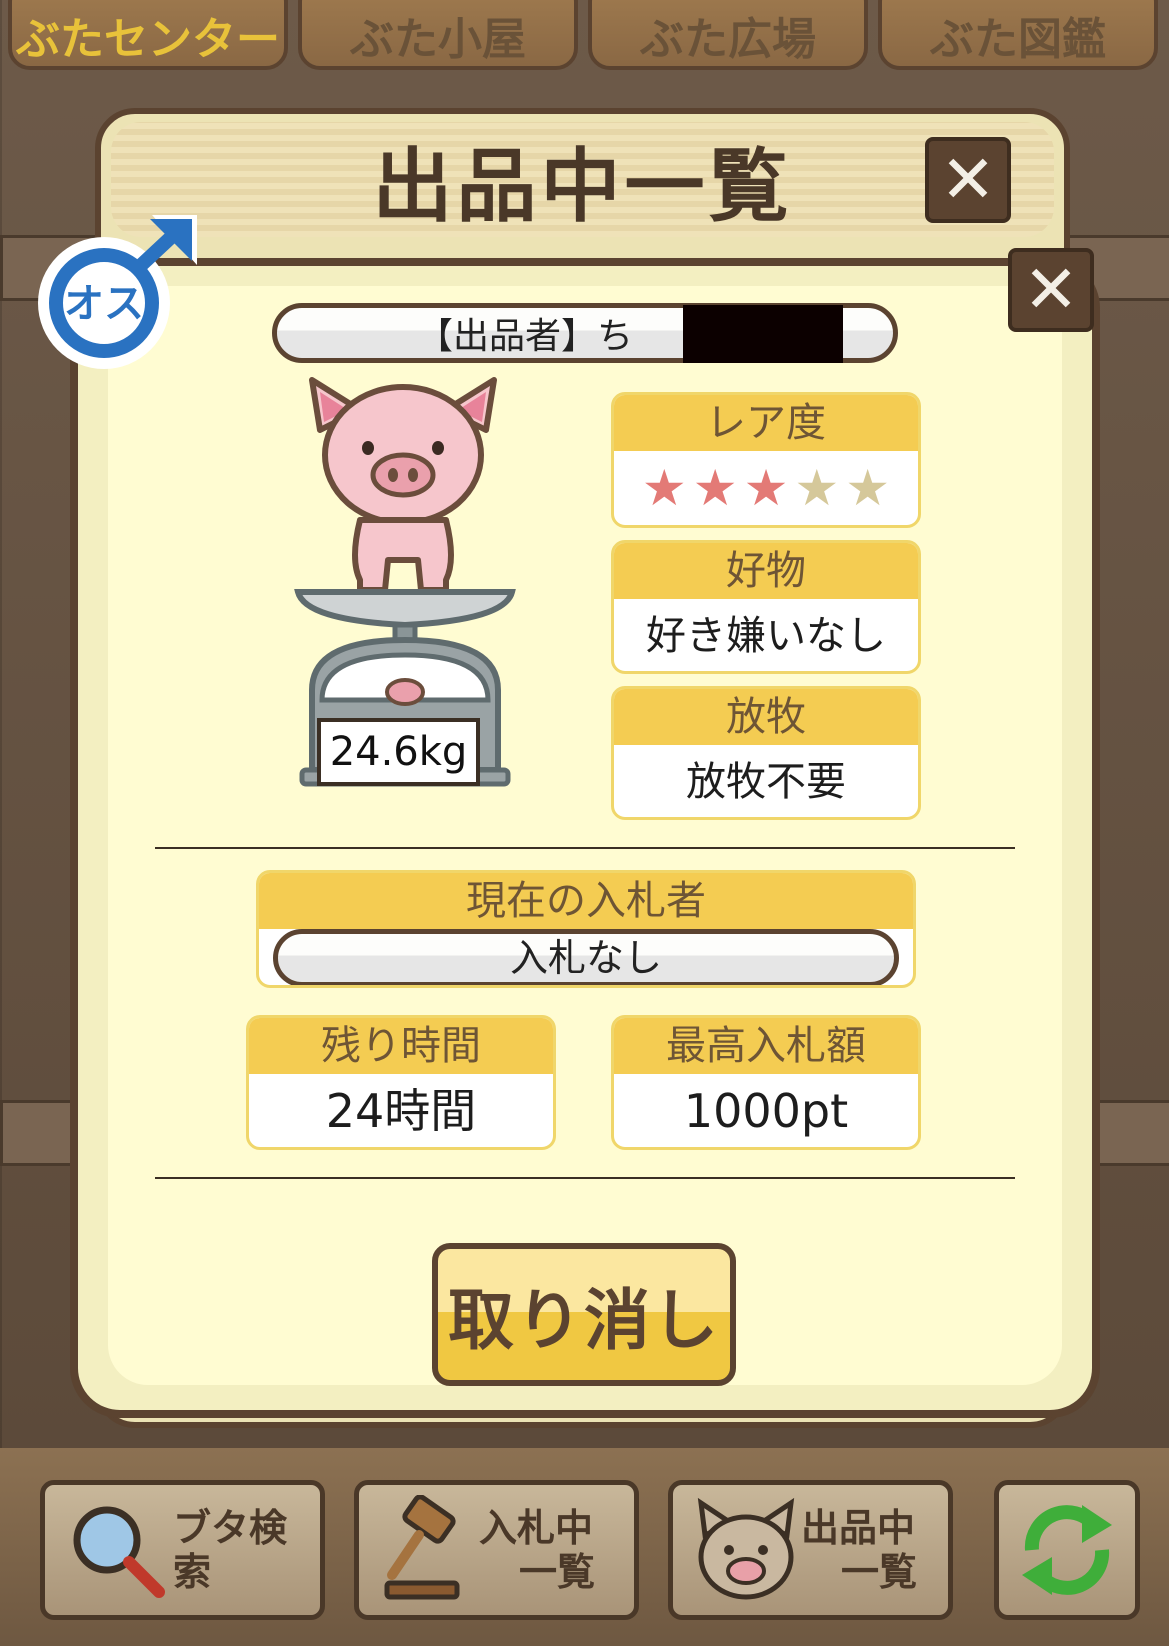 This screenshot has height=1646, width=1169. I want to click on listing-list-line2: 一覧, so click(879, 1572).